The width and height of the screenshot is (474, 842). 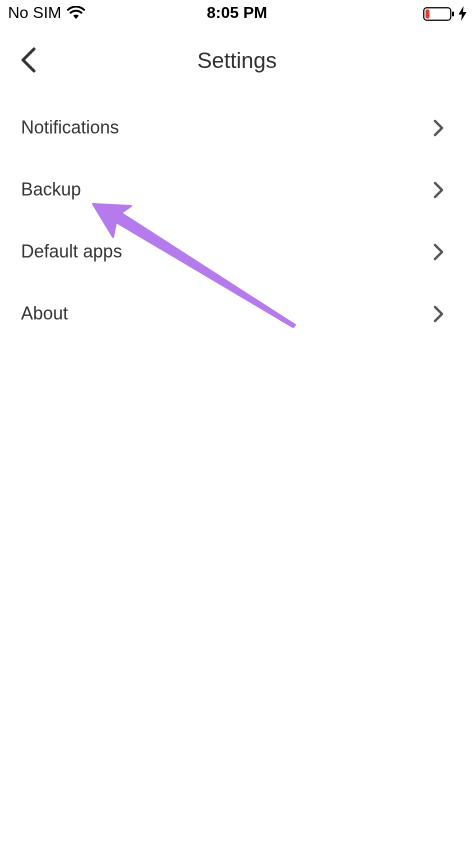 What do you see at coordinates (237, 252) in the screenshot?
I see `settings-item-default-apps: Default apps` at bounding box center [237, 252].